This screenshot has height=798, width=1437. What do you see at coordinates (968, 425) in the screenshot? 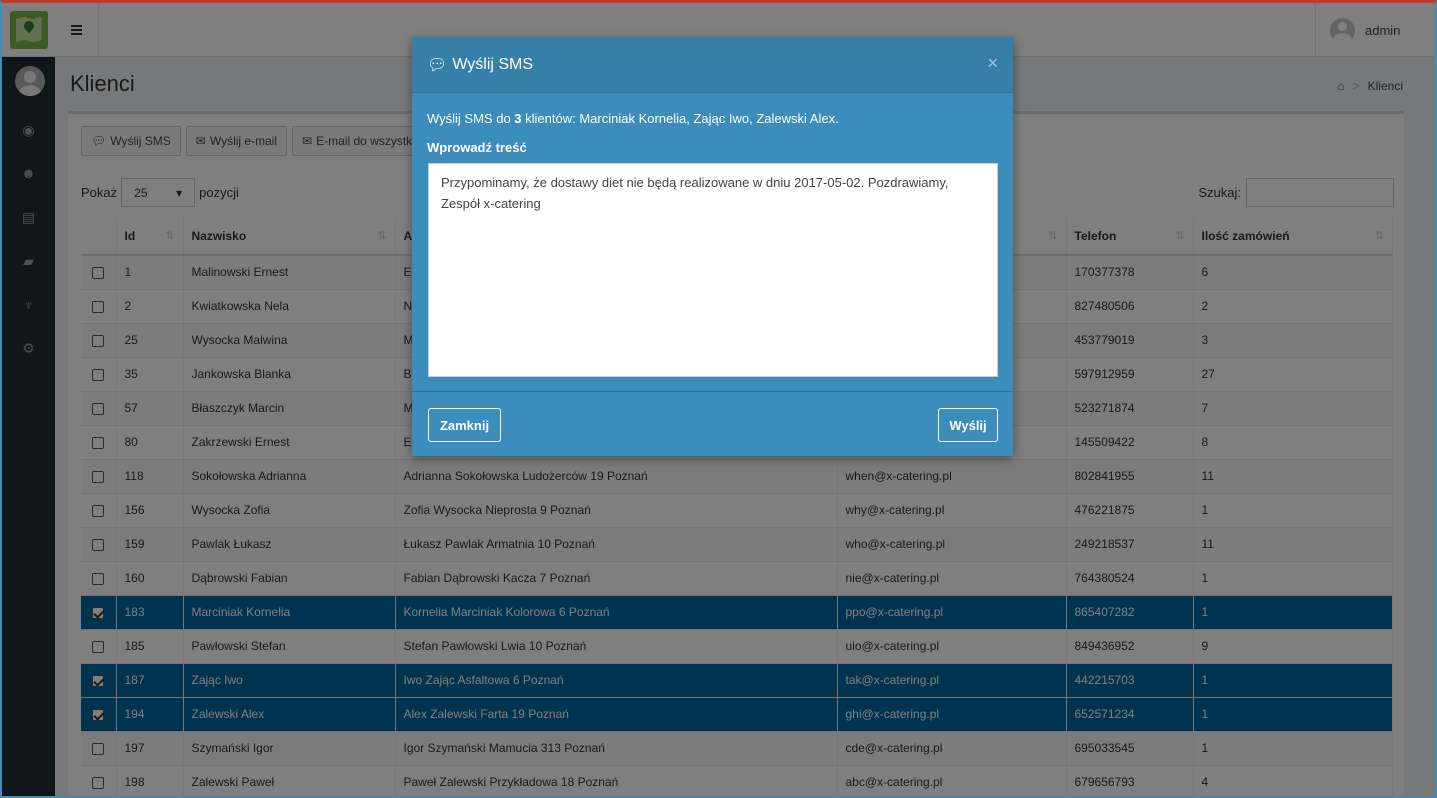
I see `send-button: Wyślij` at bounding box center [968, 425].